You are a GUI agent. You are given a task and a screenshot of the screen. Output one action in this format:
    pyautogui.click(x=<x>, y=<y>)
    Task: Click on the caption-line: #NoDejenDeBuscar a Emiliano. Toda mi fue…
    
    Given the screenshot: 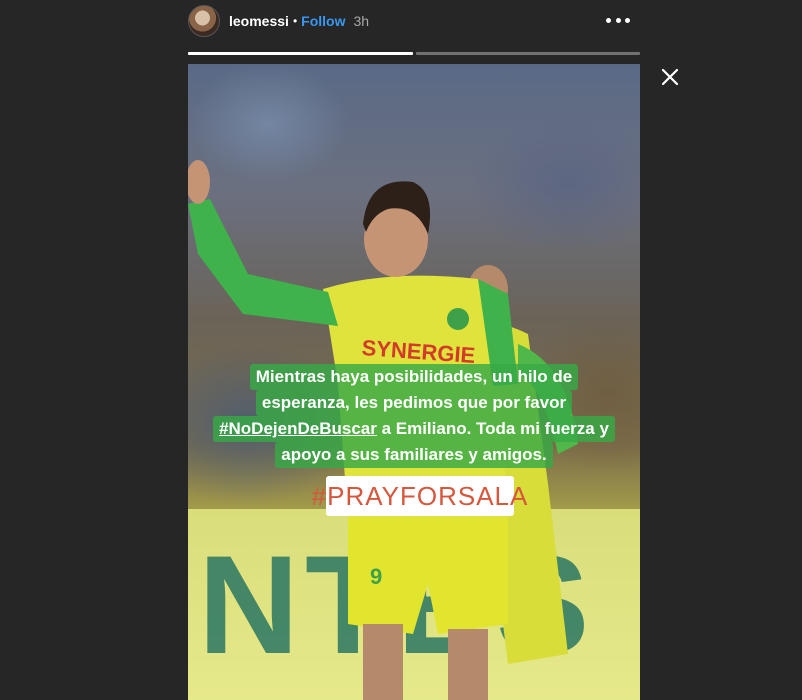 What is the action you would take?
    pyautogui.click(x=414, y=429)
    